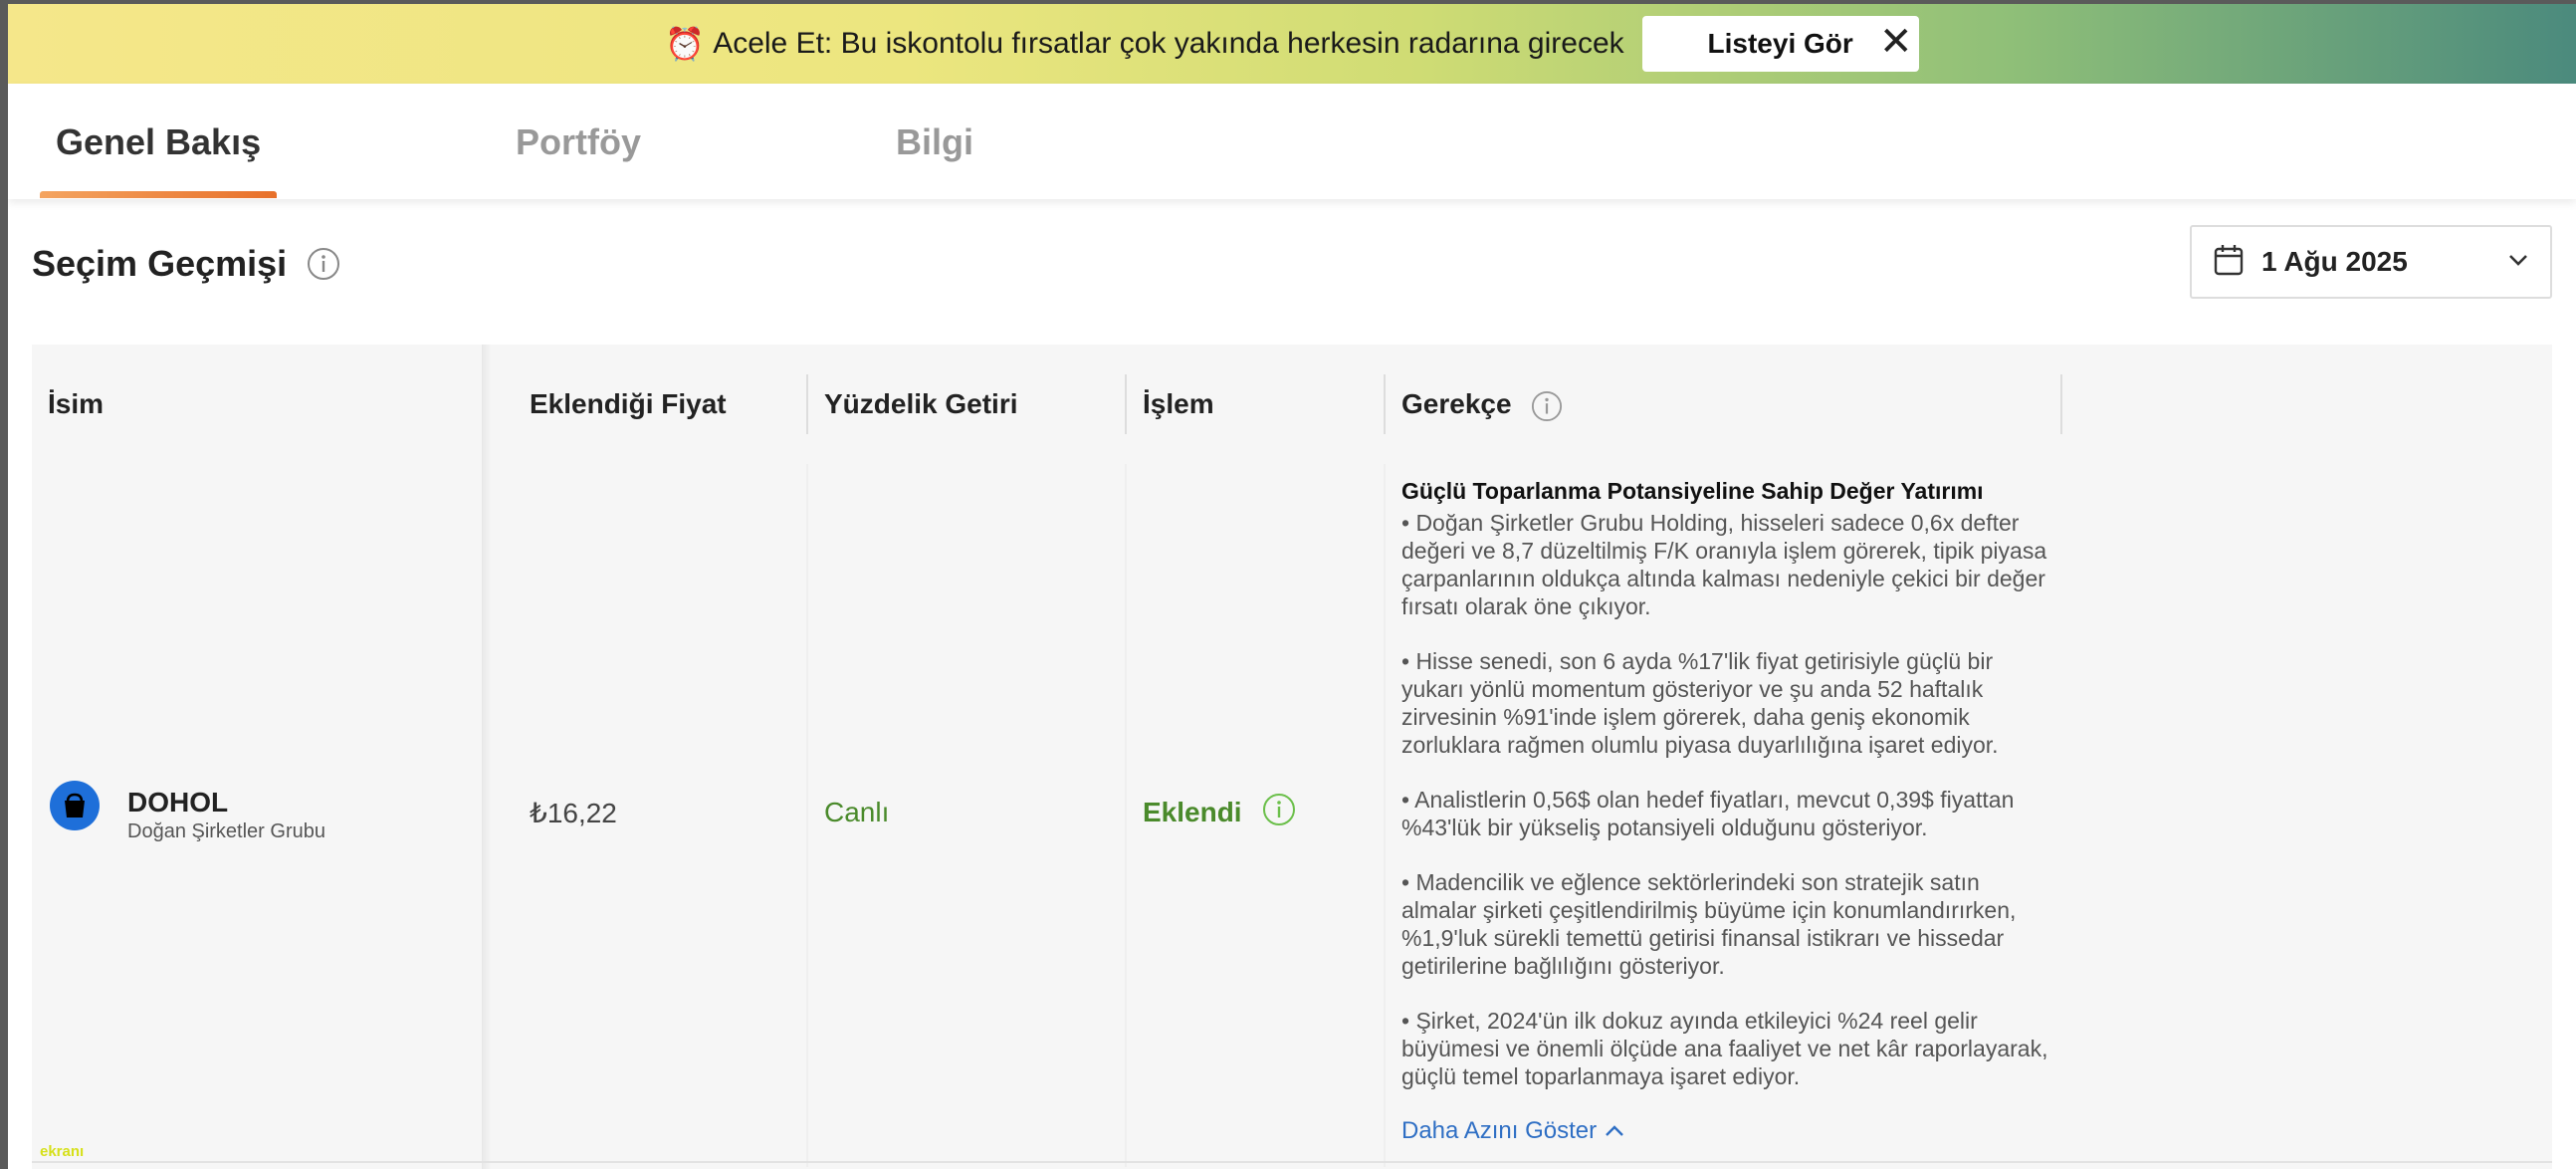 The image size is (2576, 1169). Describe the element at coordinates (177, 803) in the screenshot. I see `ticker-symbol: DOHOL` at that location.